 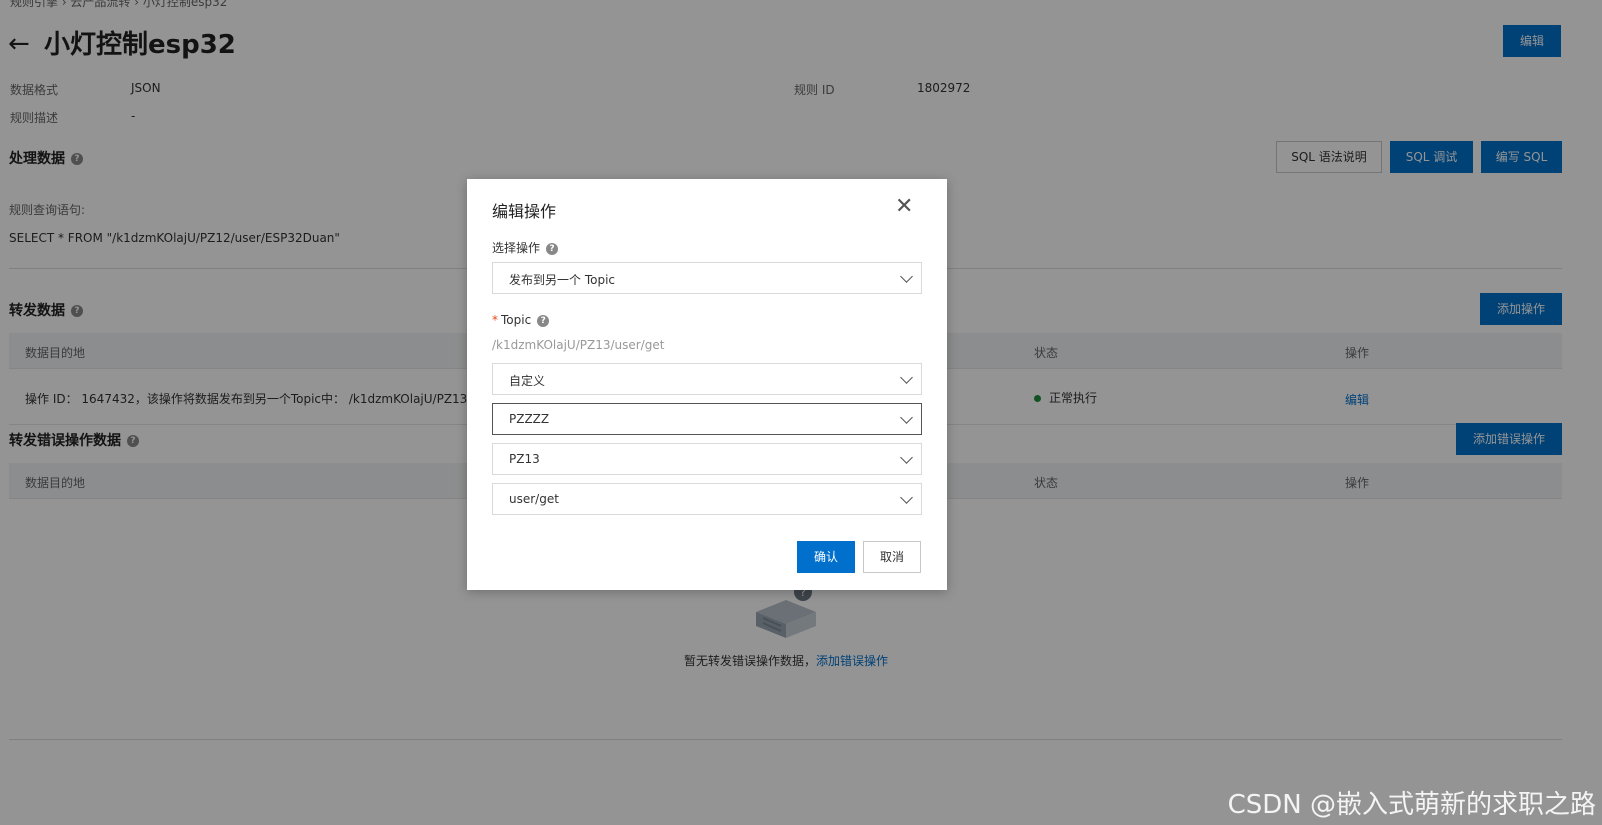 What do you see at coordinates (892, 557) in the screenshot?
I see `cancel-button: 取消` at bounding box center [892, 557].